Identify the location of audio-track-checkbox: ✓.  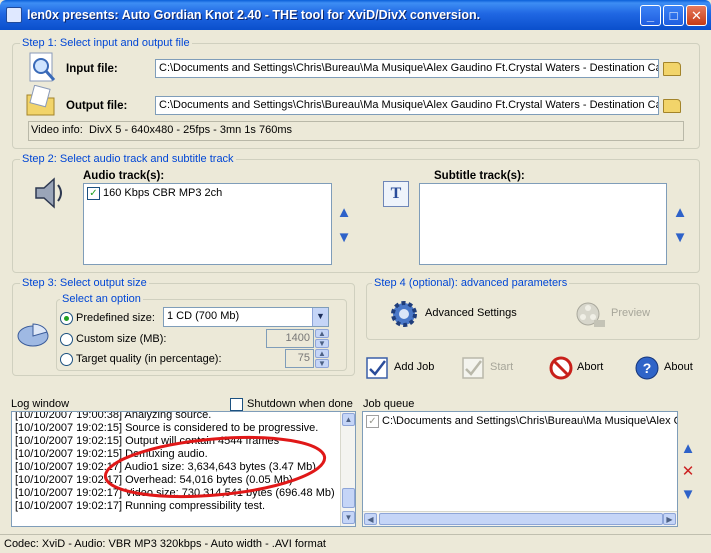
(93, 193).